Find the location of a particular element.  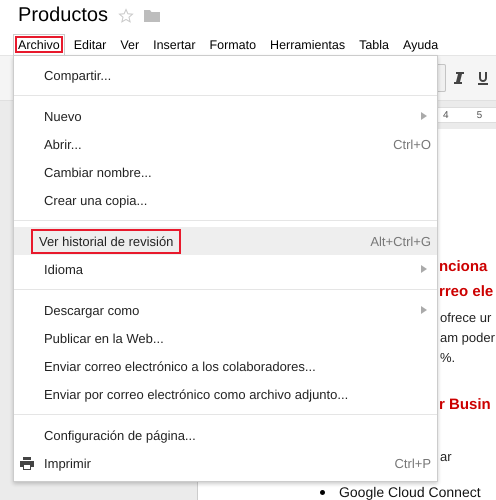

menu-item: Imprimir Ctrl+P is located at coordinates (225, 463).